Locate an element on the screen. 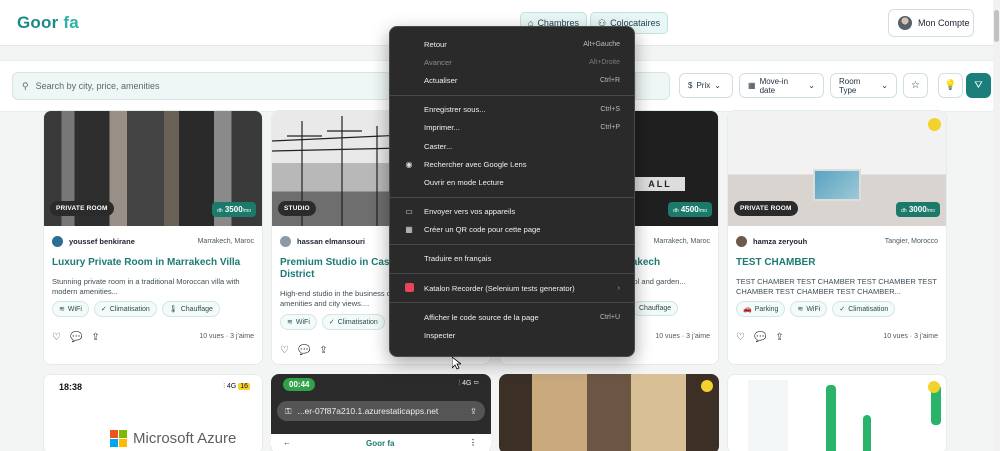 The image size is (1000, 451). dollar-icon: $ is located at coordinates (690, 85).